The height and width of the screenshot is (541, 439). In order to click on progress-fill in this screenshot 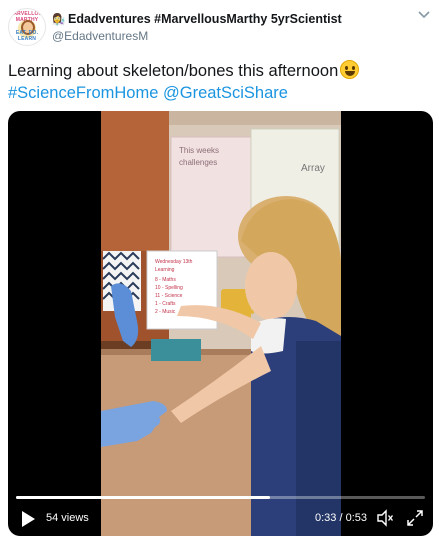, I will do `click(143, 497)`.